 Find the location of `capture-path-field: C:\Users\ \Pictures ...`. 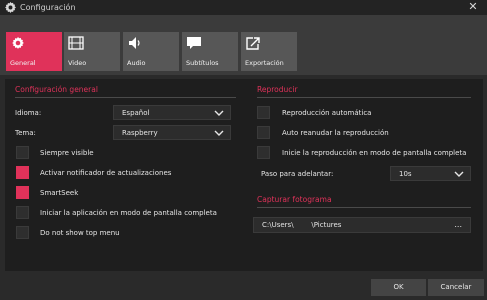

capture-path-field: C:\Users\ \Pictures ... is located at coordinates (362, 225).